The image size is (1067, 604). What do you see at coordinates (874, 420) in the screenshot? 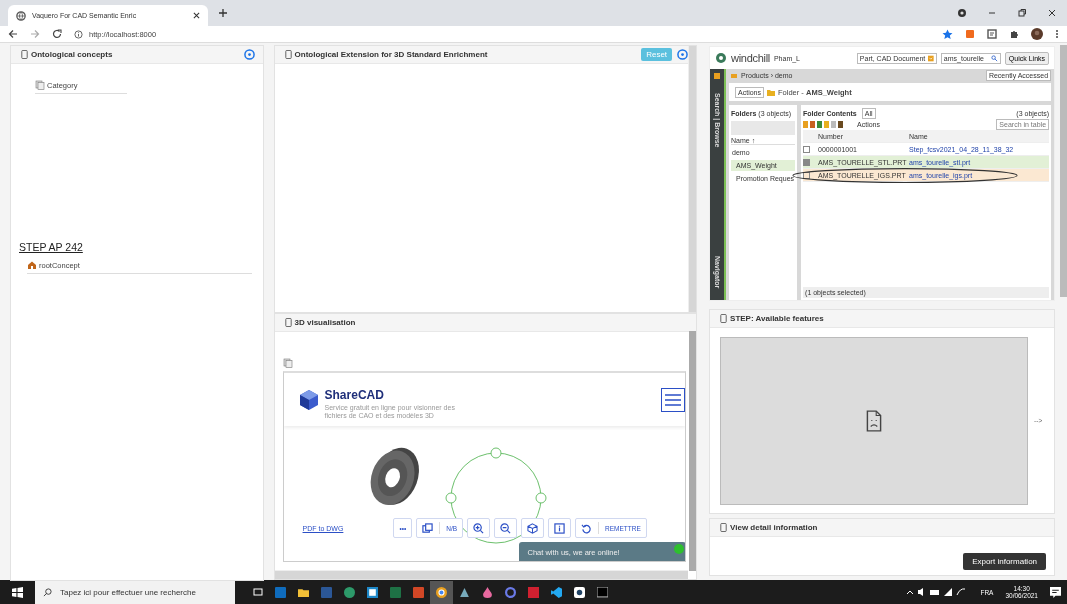
I see `broken-page-icon` at bounding box center [874, 420].